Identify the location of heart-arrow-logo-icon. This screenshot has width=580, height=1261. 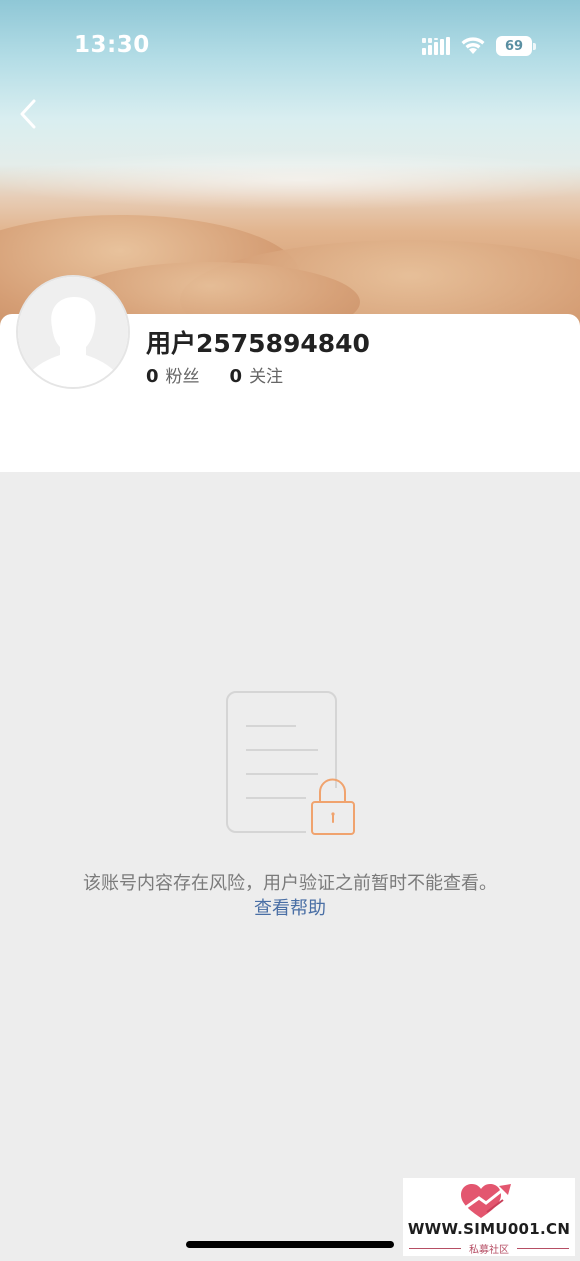
(486, 1201).